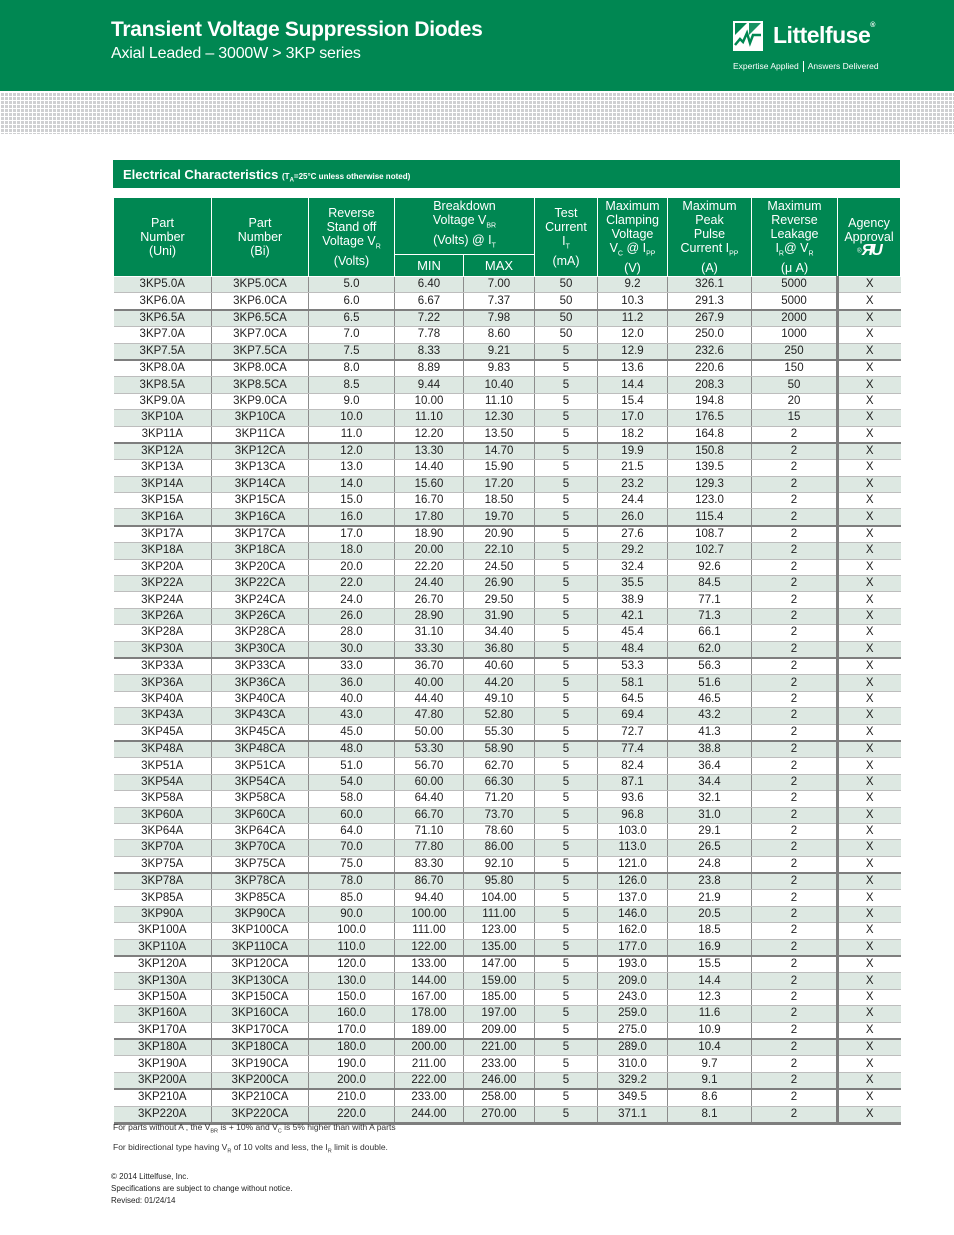 The image size is (954, 1235). Describe the element at coordinates (507, 666) in the screenshot. I see `table-row: 3KP33A 3KP33CA 33.0 36.70 40.60 5 53.3 56.3 2 X` at that location.